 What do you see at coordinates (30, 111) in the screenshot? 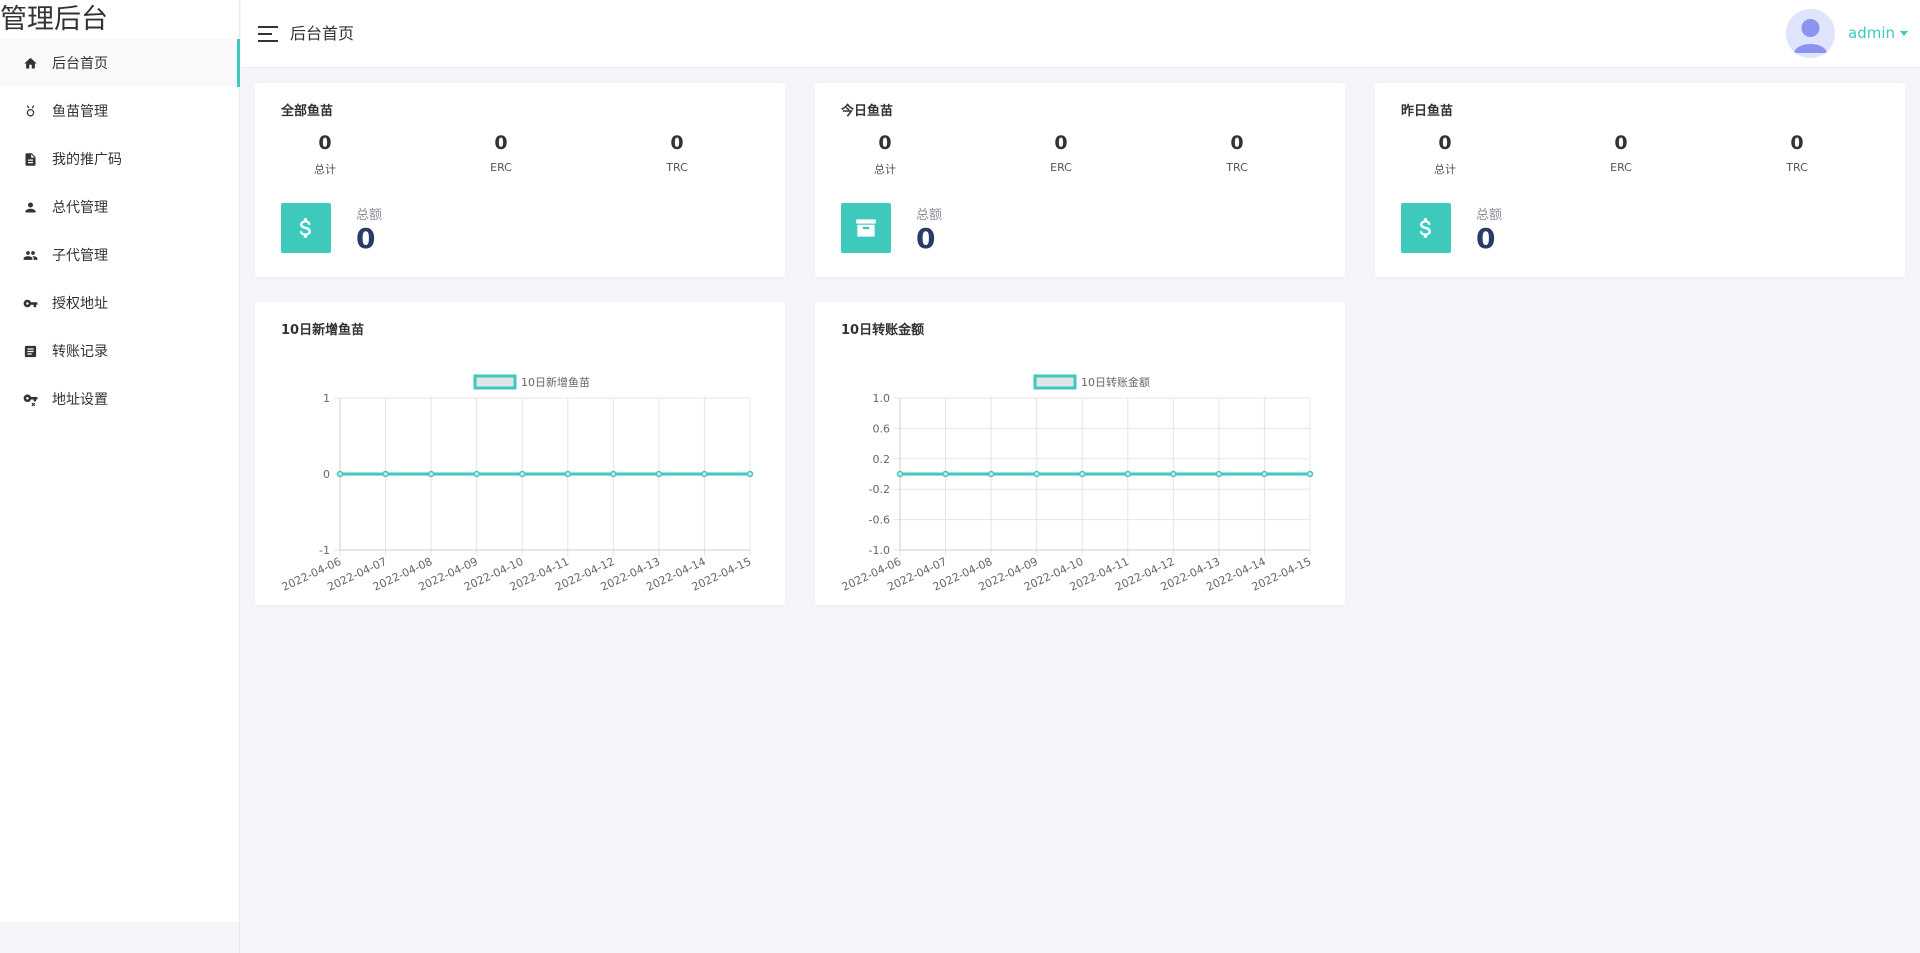
I see `fish-icon` at bounding box center [30, 111].